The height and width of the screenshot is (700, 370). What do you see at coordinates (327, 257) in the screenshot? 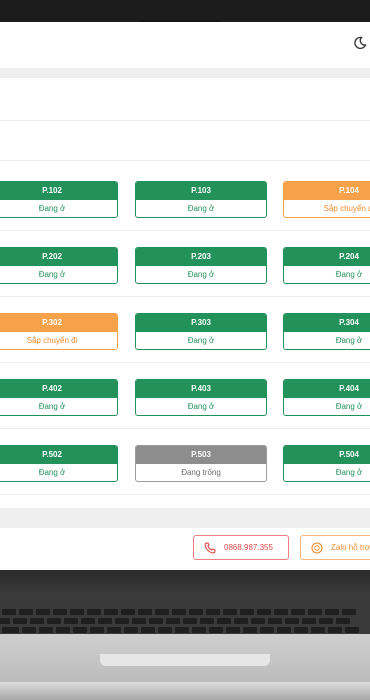
I see `room-code: P.204` at bounding box center [327, 257].